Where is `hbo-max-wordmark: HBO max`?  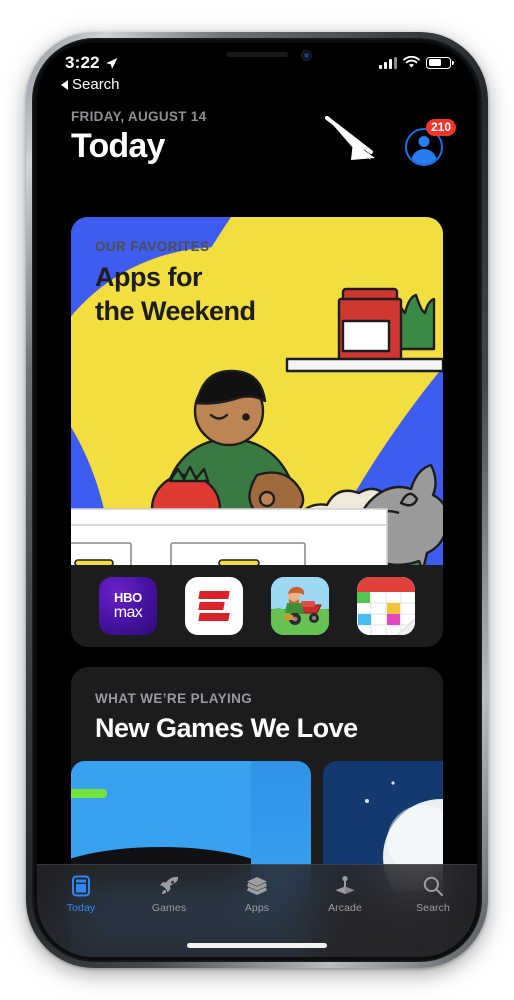 hbo-max-wordmark: HBO max is located at coordinates (128, 605).